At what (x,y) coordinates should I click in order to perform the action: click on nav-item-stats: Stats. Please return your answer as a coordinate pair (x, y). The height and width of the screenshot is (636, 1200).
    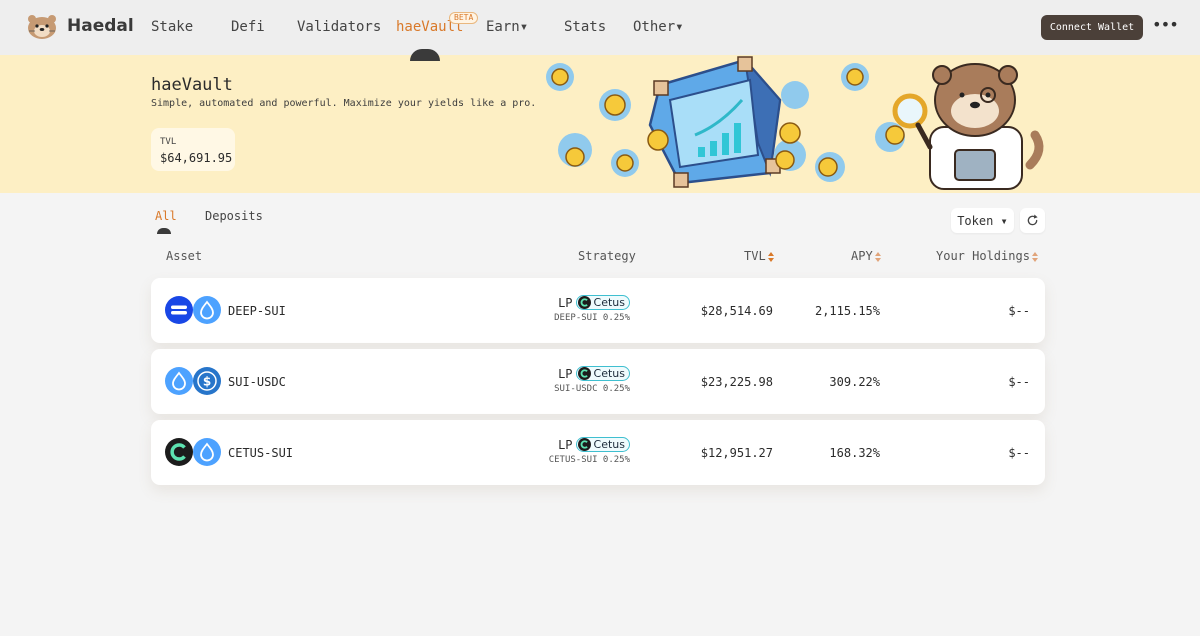
    Looking at the image, I should click on (585, 27).